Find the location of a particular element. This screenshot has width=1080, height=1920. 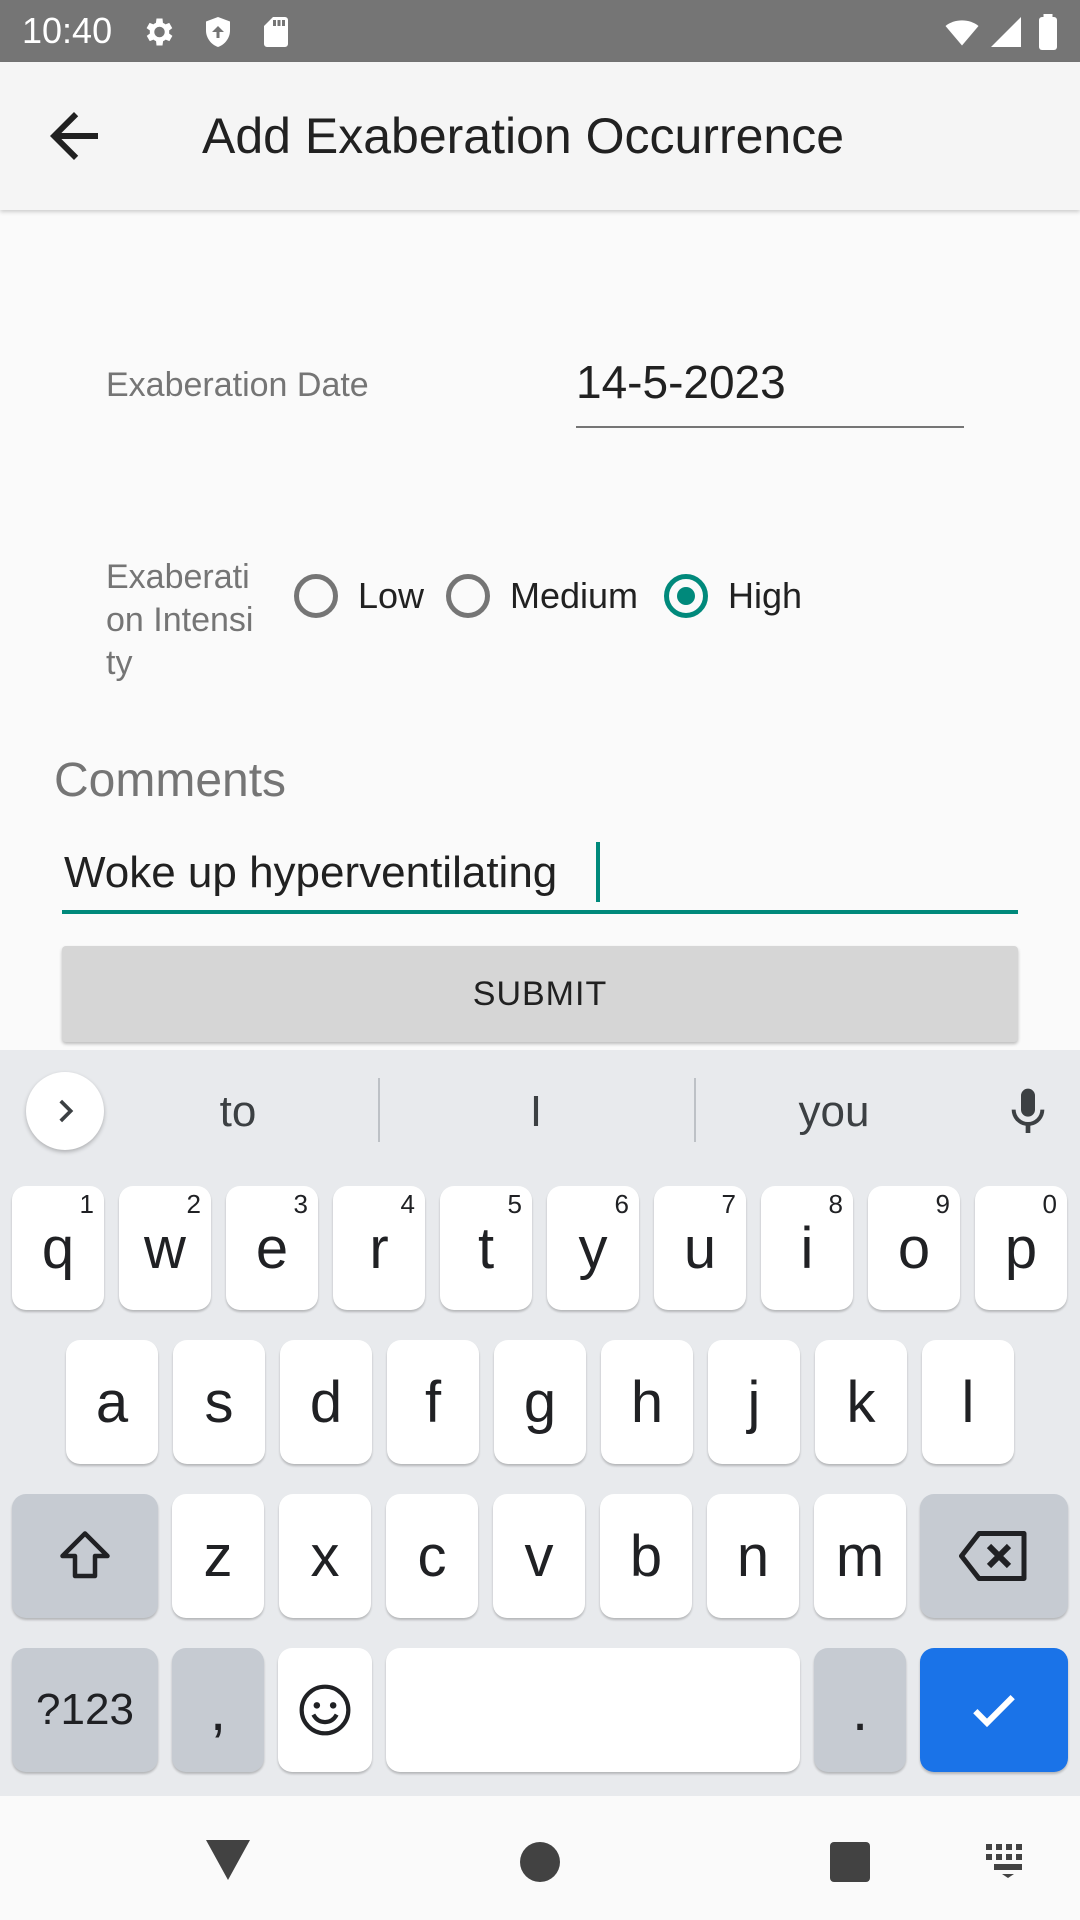

radio-label: Low is located at coordinates (391, 595).